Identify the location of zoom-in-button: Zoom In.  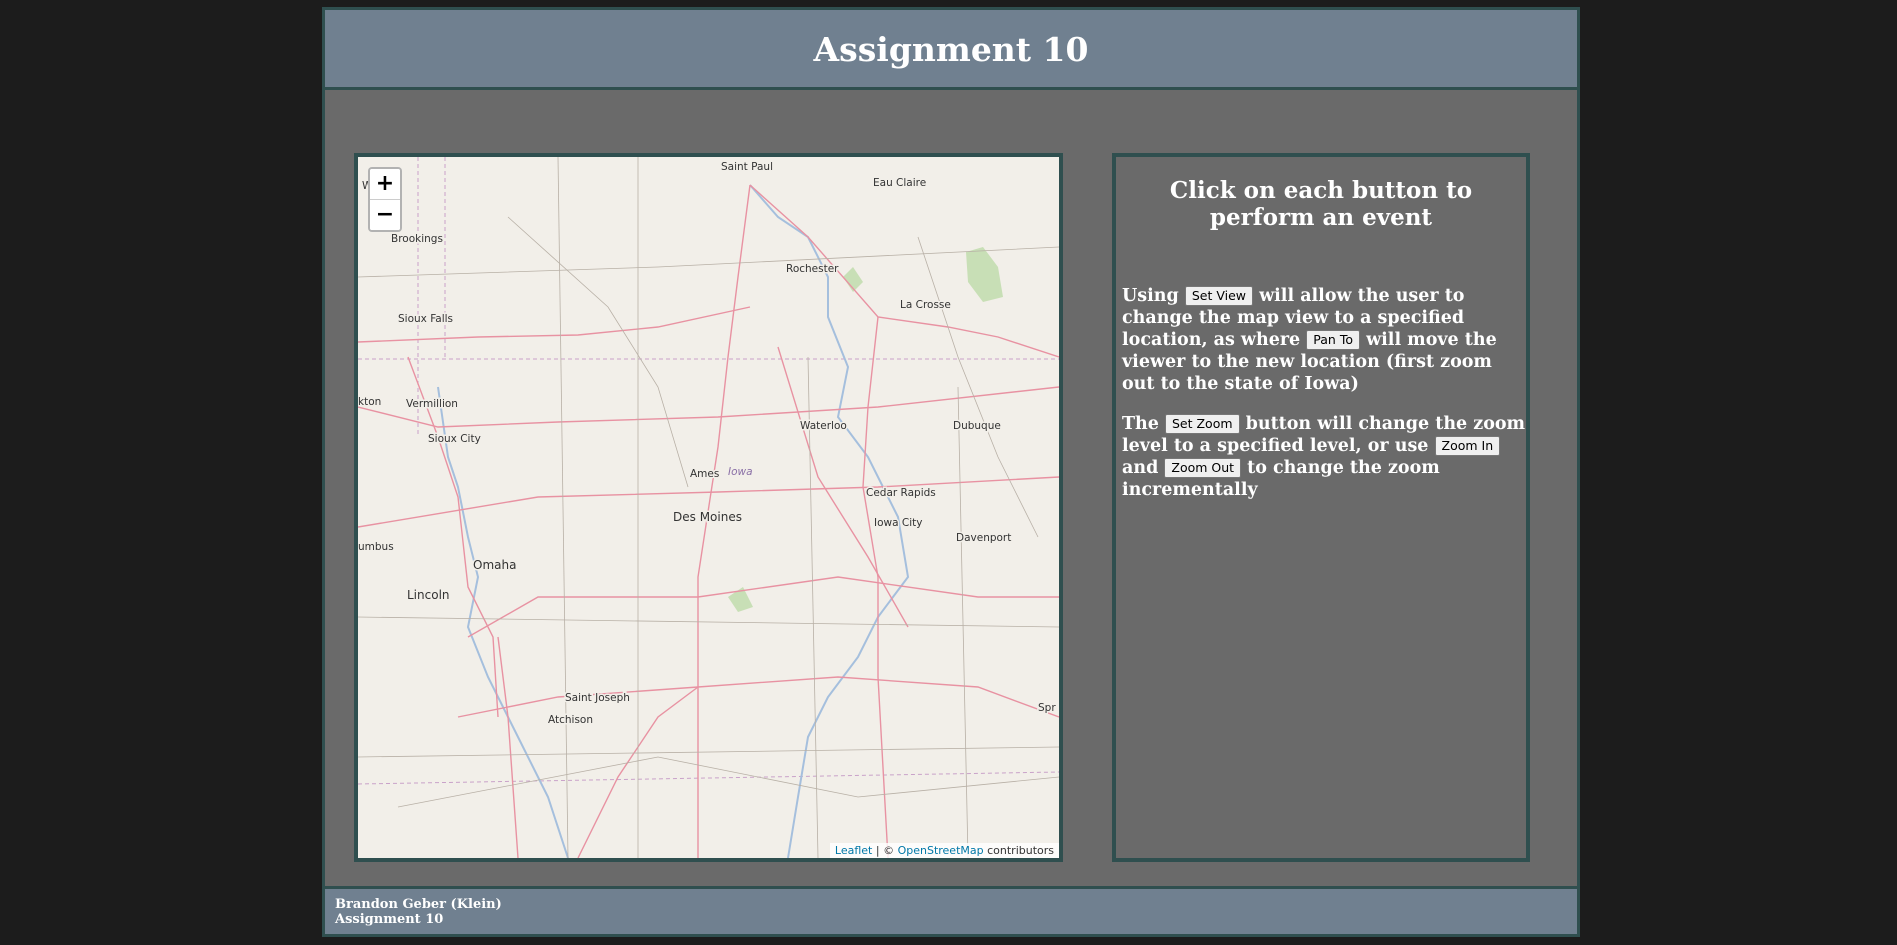
(1467, 446).